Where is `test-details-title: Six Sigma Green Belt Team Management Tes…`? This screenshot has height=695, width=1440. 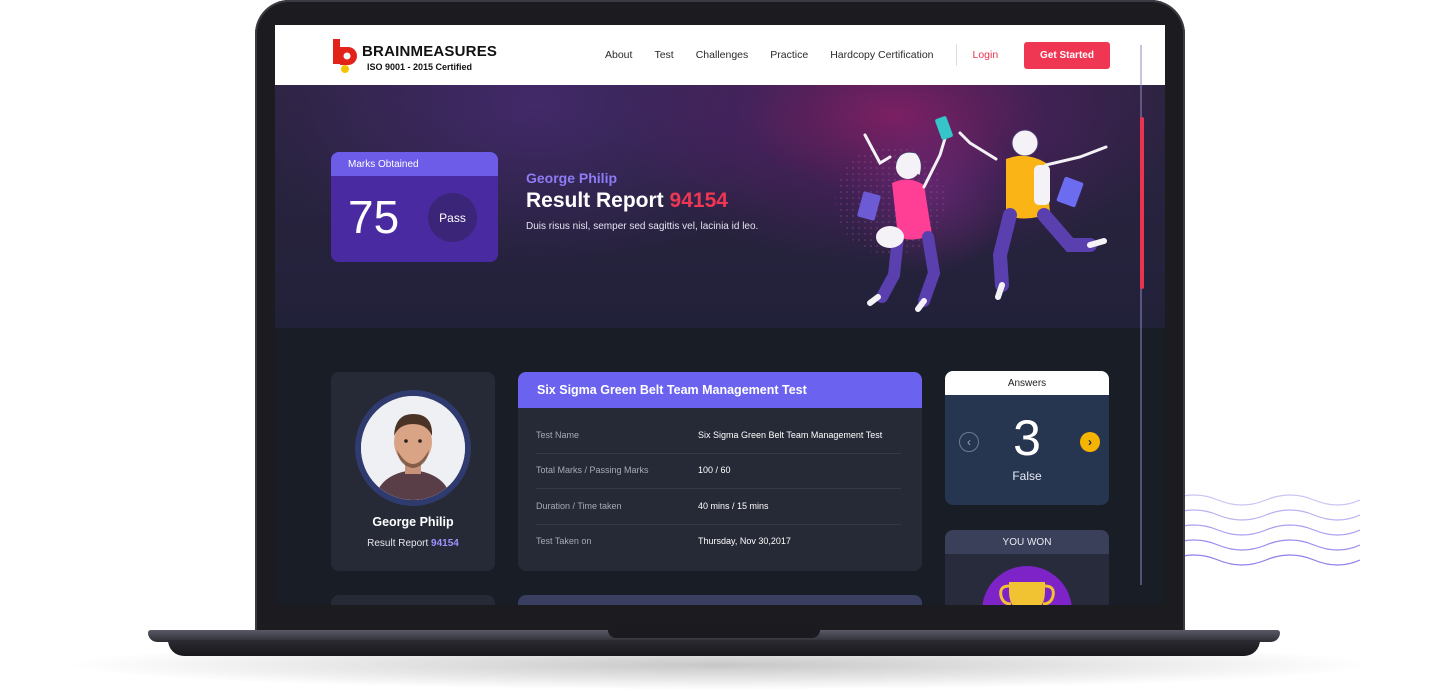 test-details-title: Six Sigma Green Belt Team Management Tes… is located at coordinates (720, 390).